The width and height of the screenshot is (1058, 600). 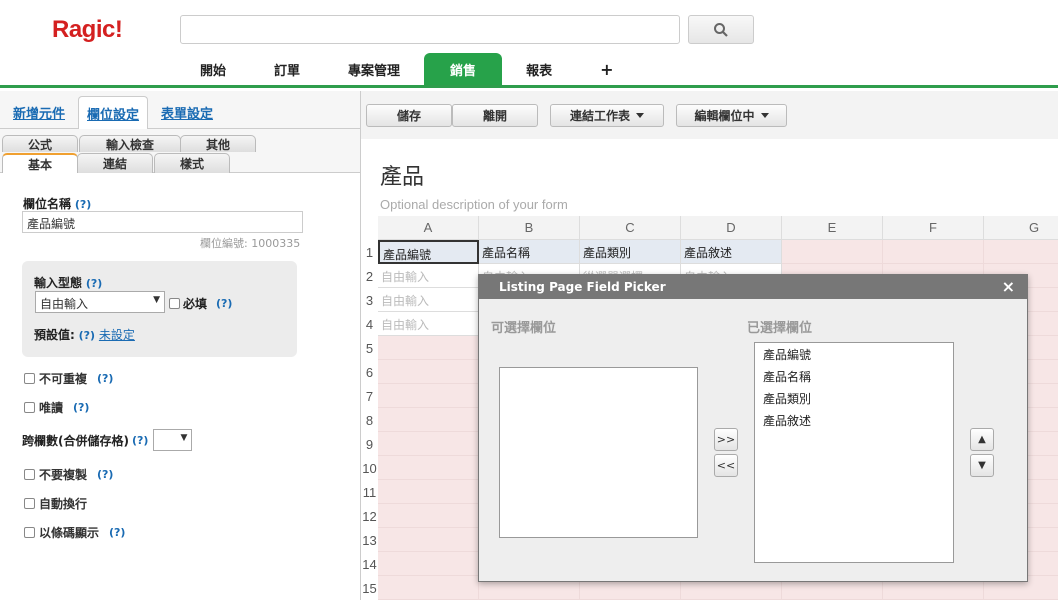 What do you see at coordinates (40, 143) in the screenshot?
I see `subtab-formula: 公式` at bounding box center [40, 143].